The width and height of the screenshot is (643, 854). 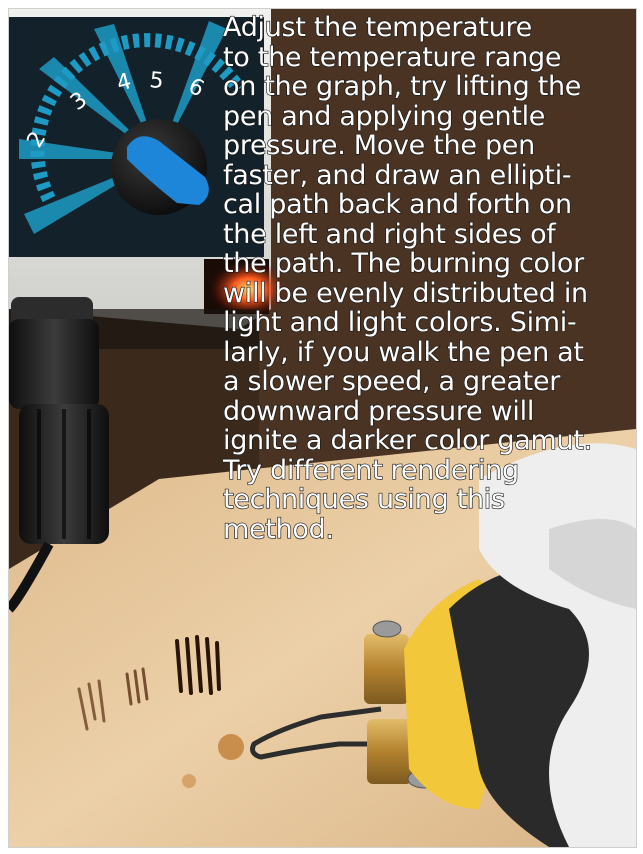 What do you see at coordinates (405, 293) in the screenshot?
I see `caption-line: will be evenly distributed in` at bounding box center [405, 293].